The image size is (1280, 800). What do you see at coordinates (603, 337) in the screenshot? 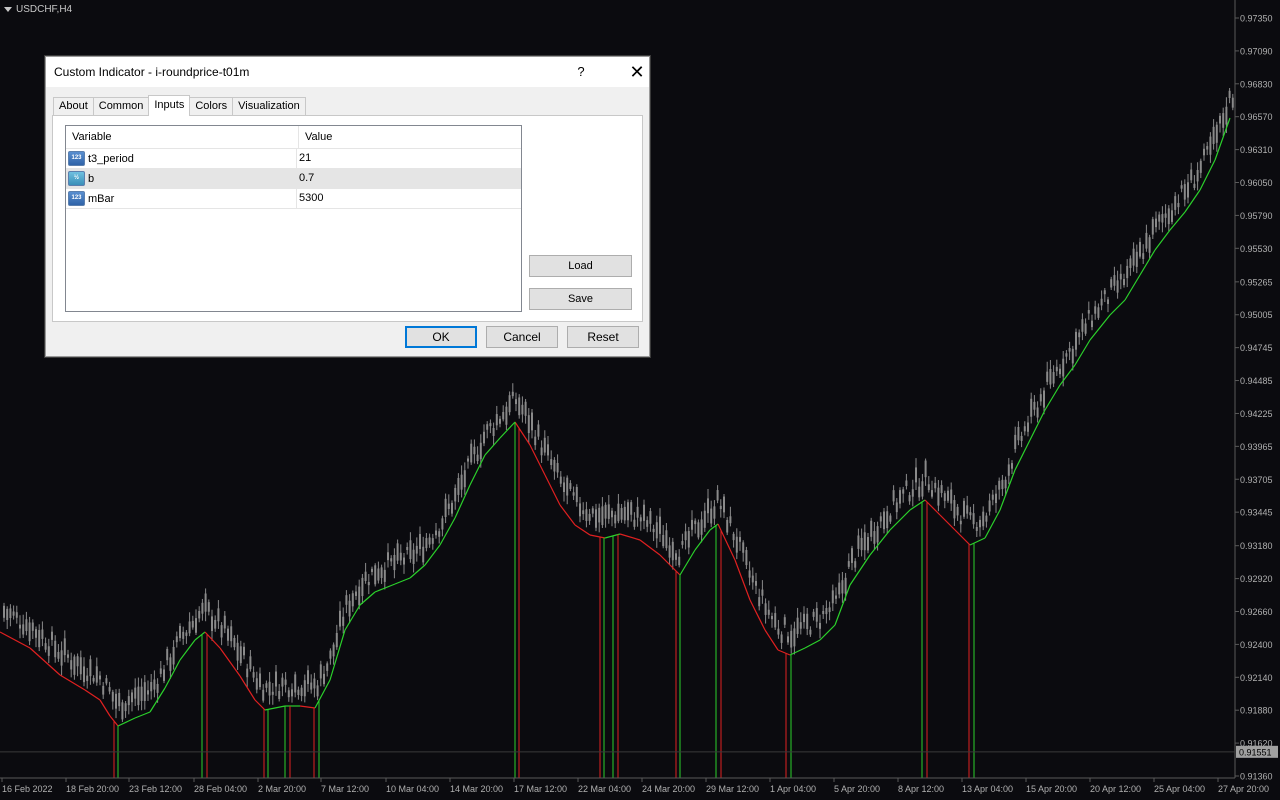
I see `reset-button: Reset` at bounding box center [603, 337].